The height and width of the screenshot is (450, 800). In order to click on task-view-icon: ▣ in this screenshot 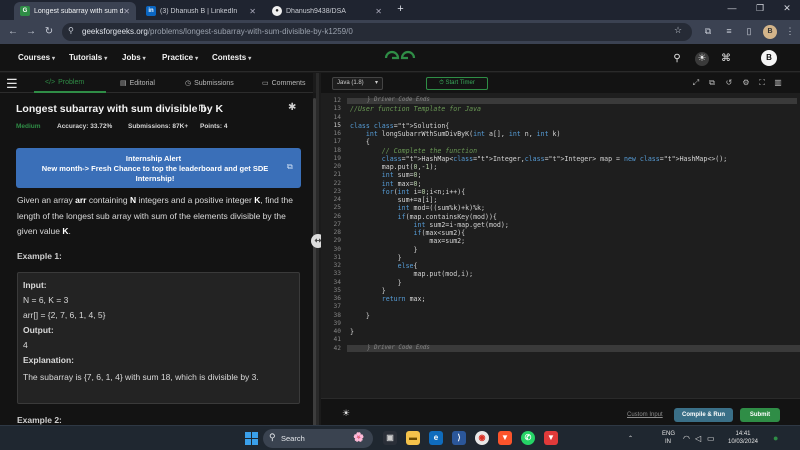, I will do `click(390, 438)`.